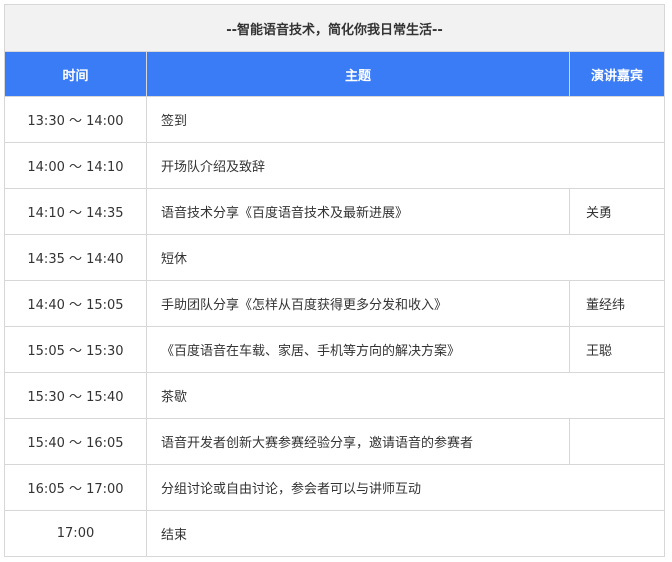 The image size is (672, 562). What do you see at coordinates (617, 303) in the screenshot?
I see `cell-speaker: 董经纬` at bounding box center [617, 303].